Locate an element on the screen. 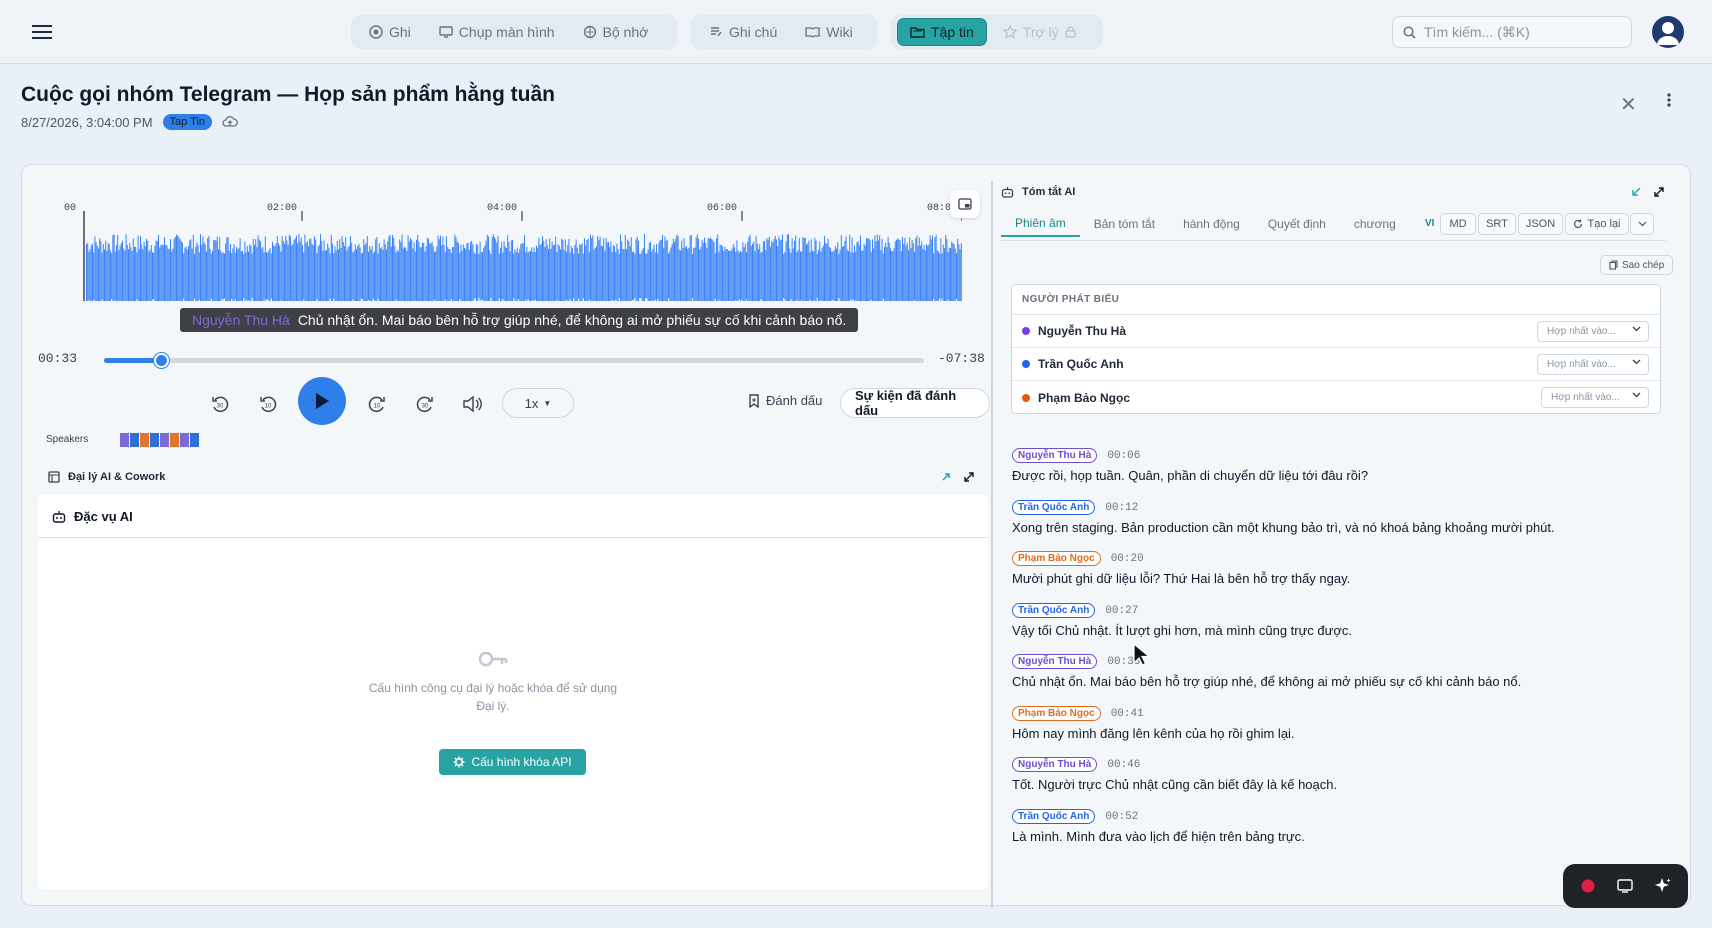 This screenshot has width=1712, height=928. timestamp: 00:52 is located at coordinates (1121, 817).